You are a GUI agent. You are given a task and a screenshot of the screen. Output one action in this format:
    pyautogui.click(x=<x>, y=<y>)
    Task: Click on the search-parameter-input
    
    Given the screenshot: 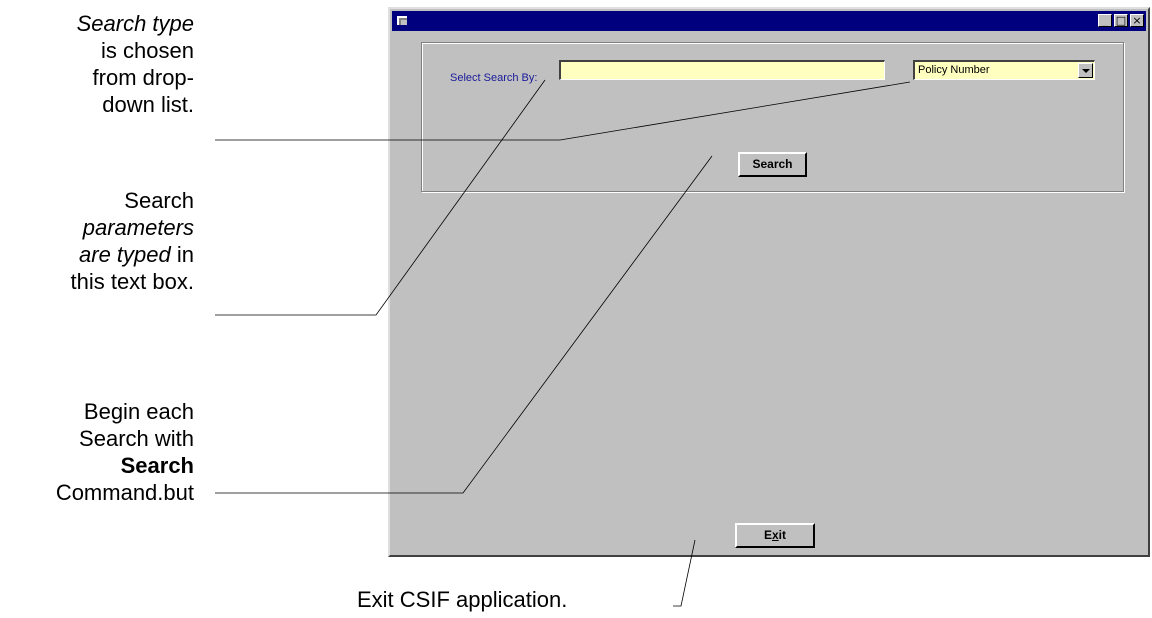 What is the action you would take?
    pyautogui.click(x=722, y=70)
    